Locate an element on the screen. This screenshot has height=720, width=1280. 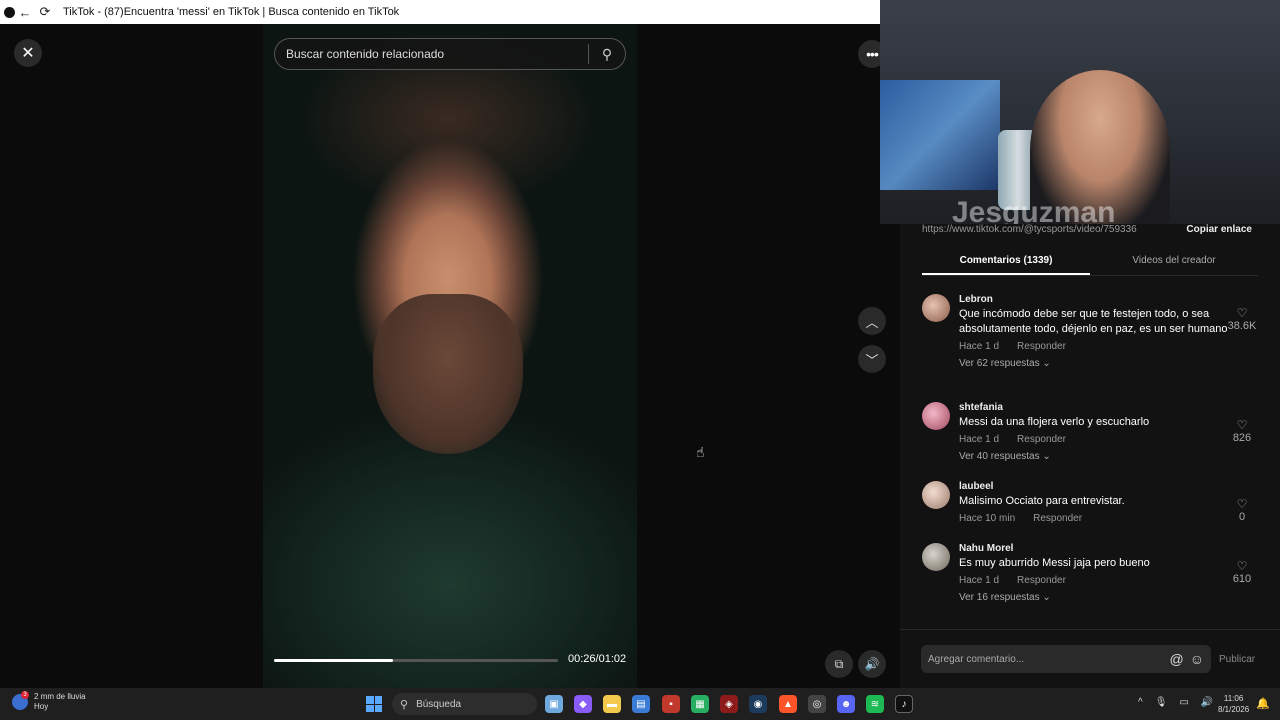
game-icon: ▦ is located at coordinates (700, 704).